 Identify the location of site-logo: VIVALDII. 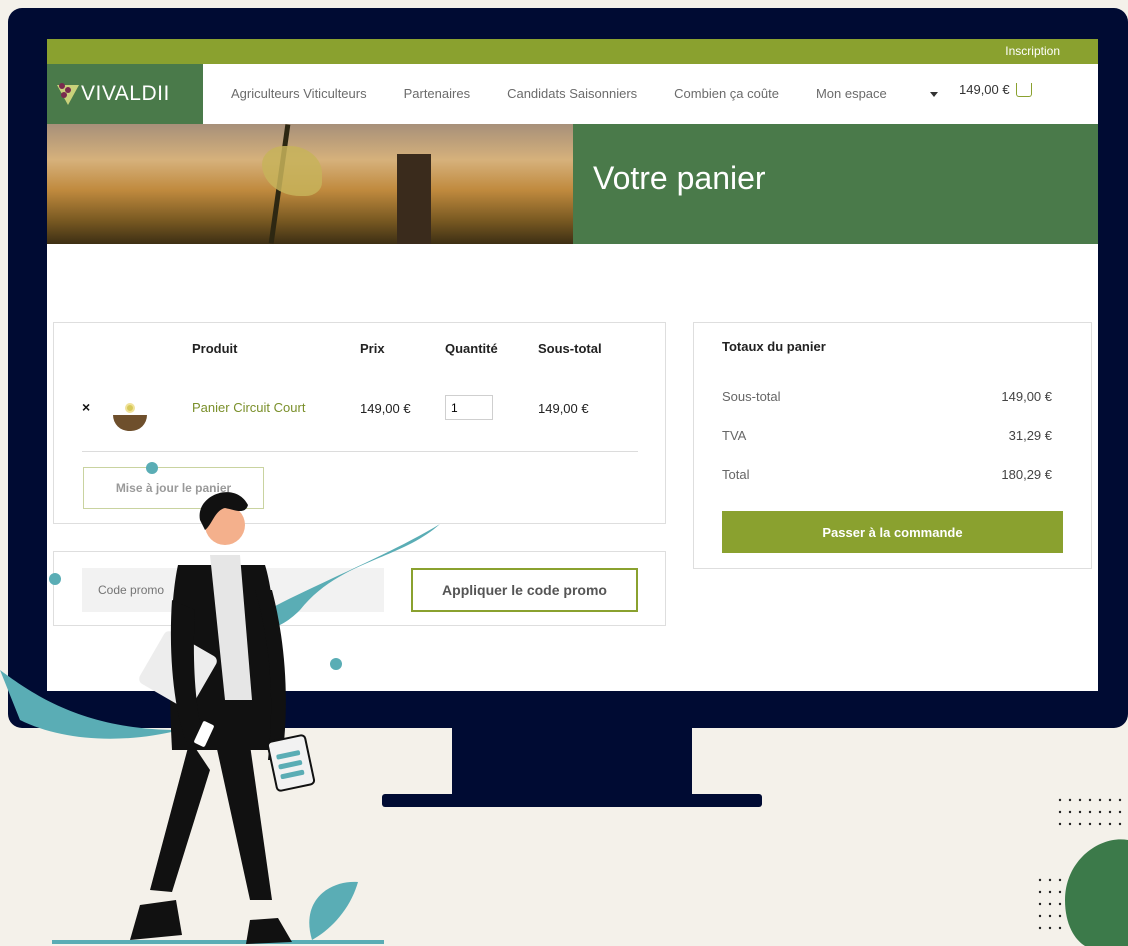
(125, 94).